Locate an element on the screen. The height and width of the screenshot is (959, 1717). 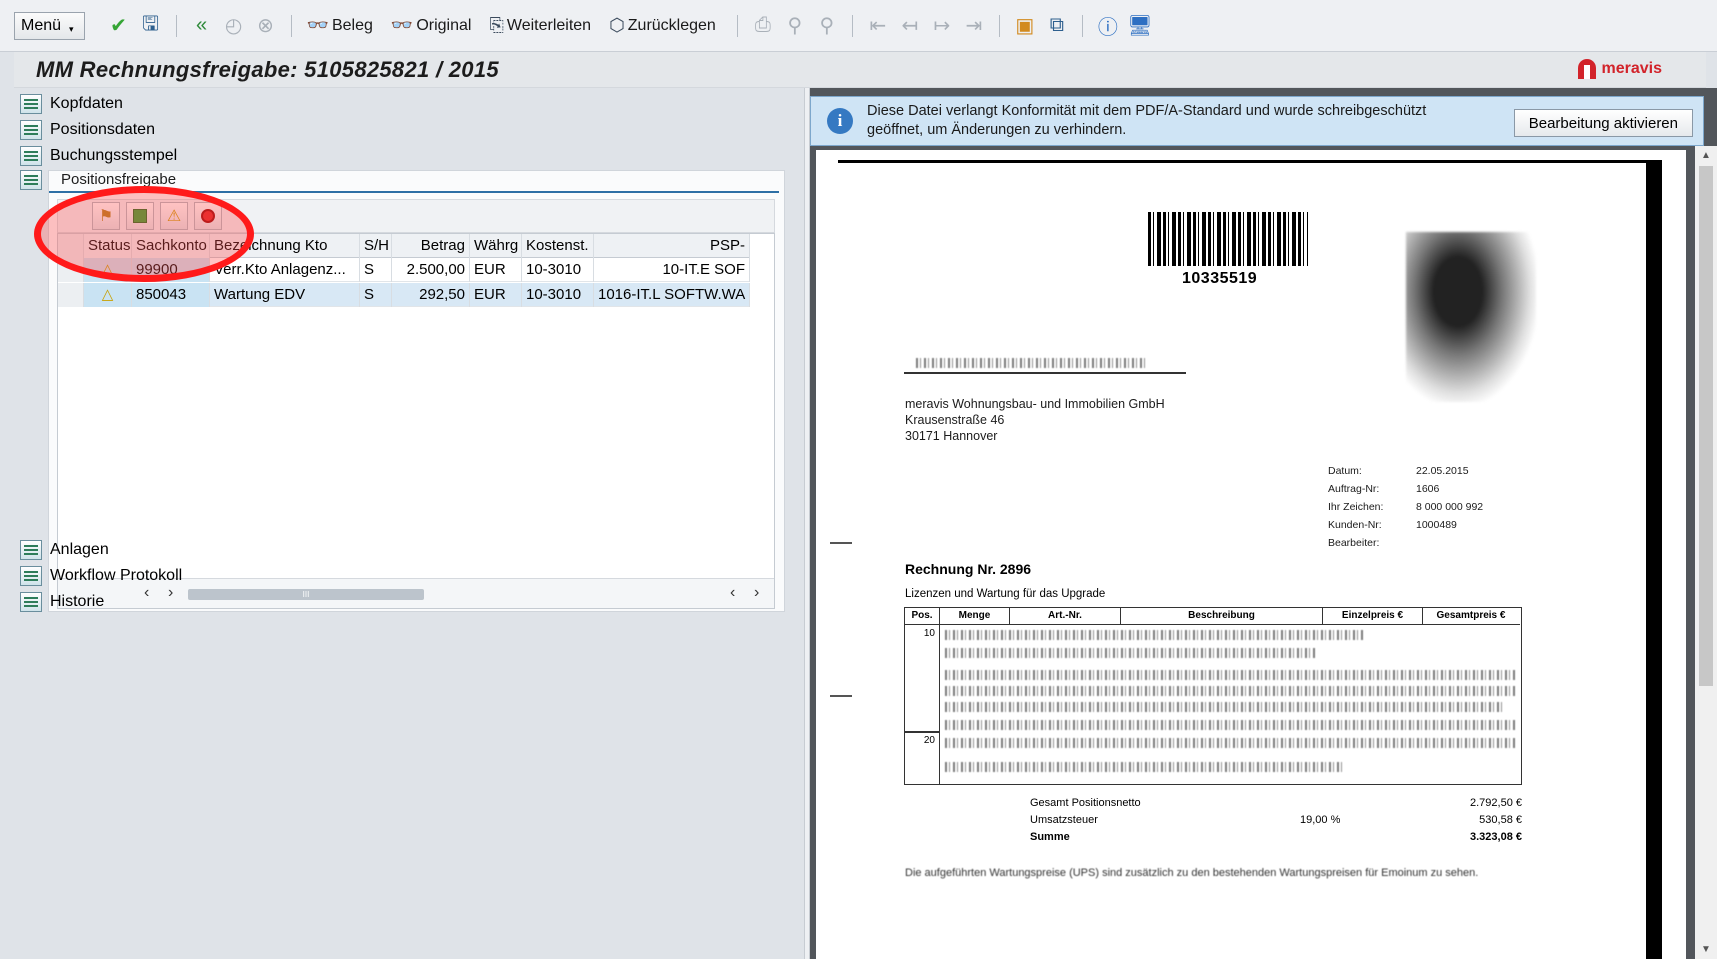
scroll-thumb: III is located at coordinates (306, 594).